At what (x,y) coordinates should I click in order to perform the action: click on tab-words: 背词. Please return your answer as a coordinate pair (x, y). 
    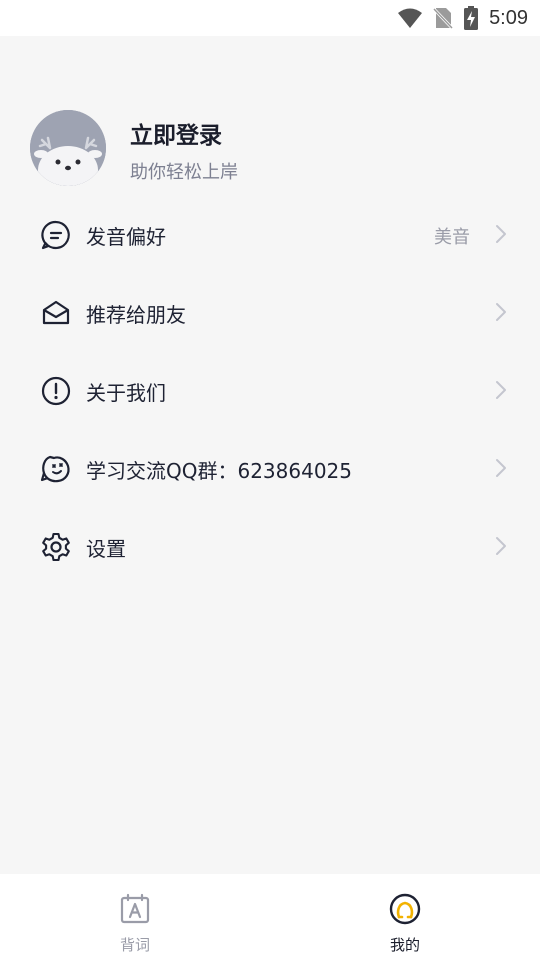
    Looking at the image, I should click on (135, 917).